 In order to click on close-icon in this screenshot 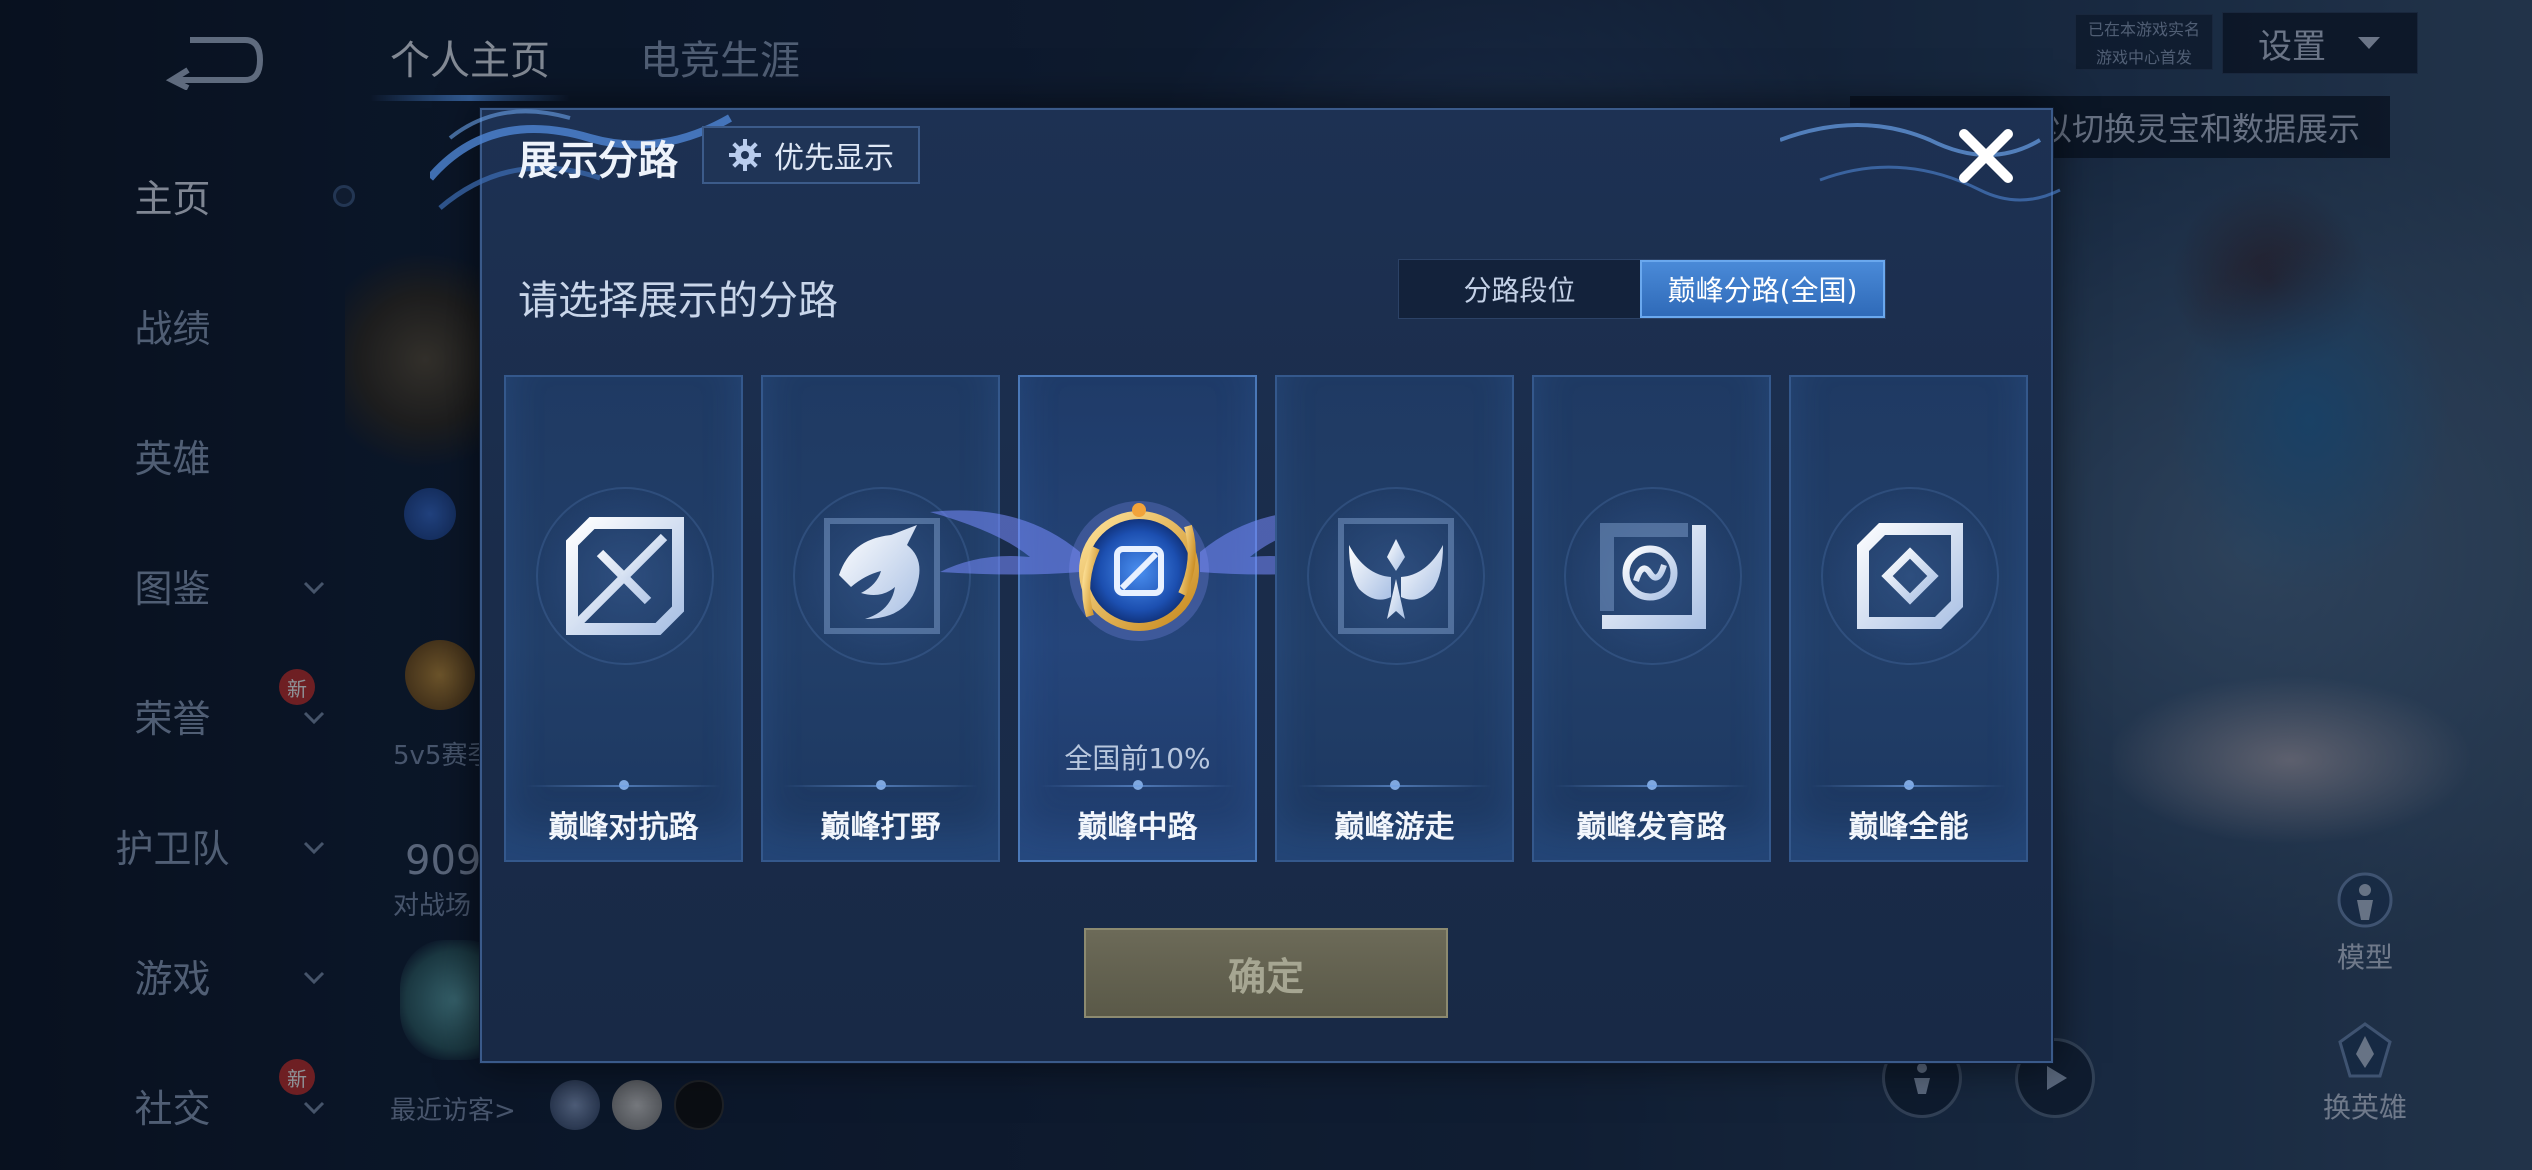, I will do `click(1986, 156)`.